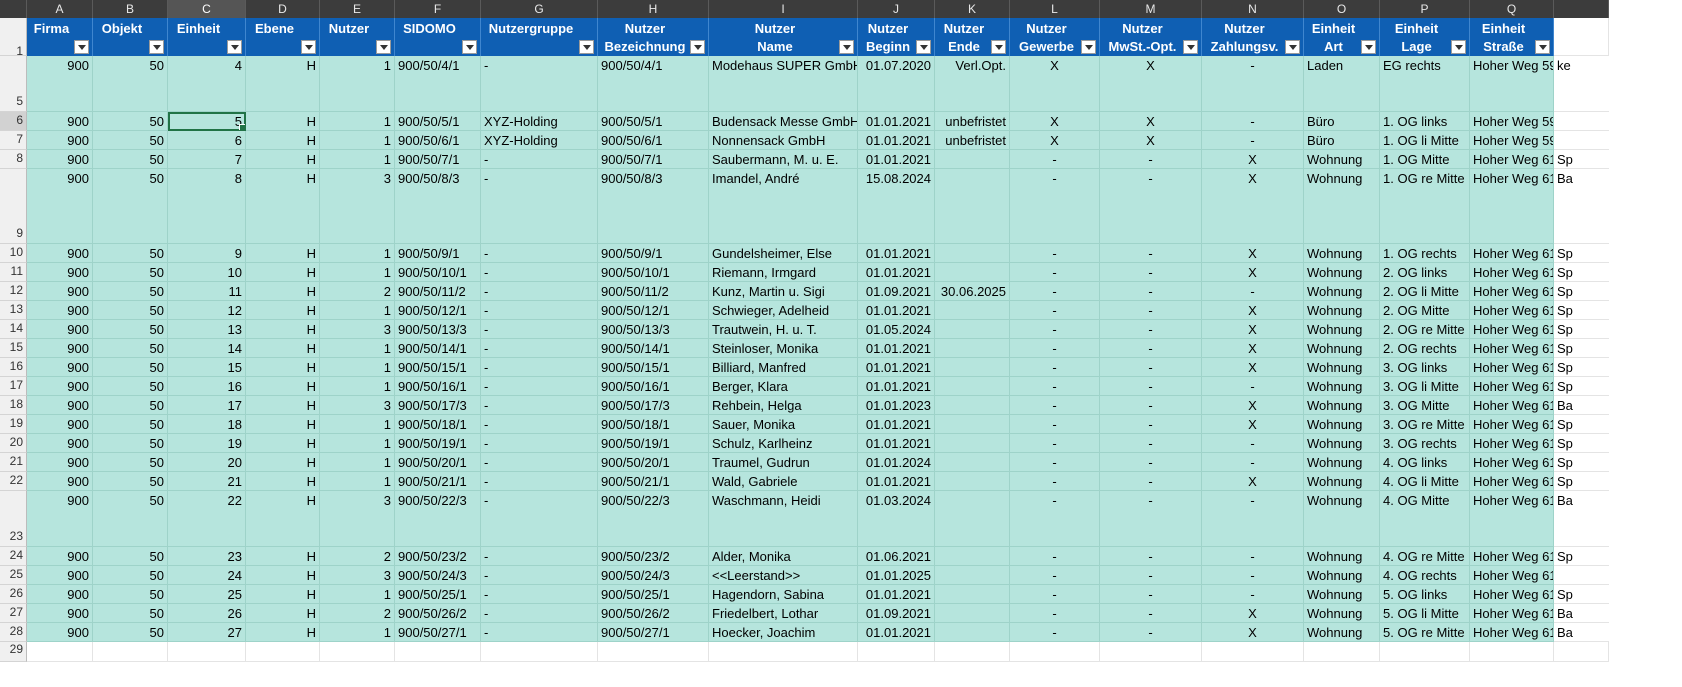  What do you see at coordinates (13, 159) in the screenshot?
I see `row-header-8: 8` at bounding box center [13, 159].